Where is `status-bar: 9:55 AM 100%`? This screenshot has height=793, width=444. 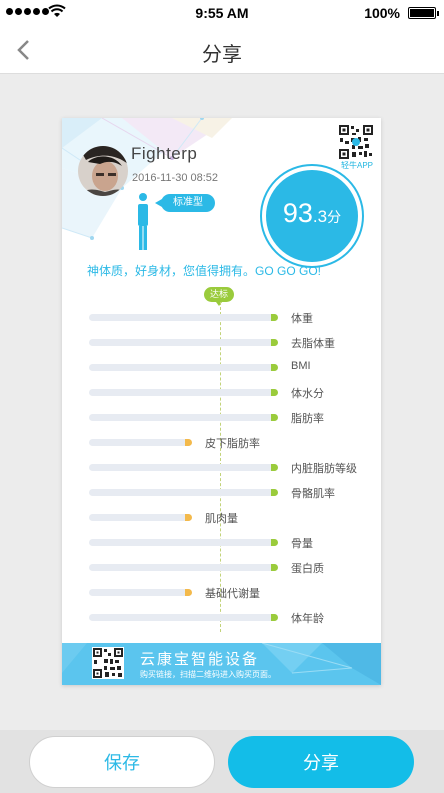 status-bar: 9:55 AM 100% is located at coordinates (222, 13).